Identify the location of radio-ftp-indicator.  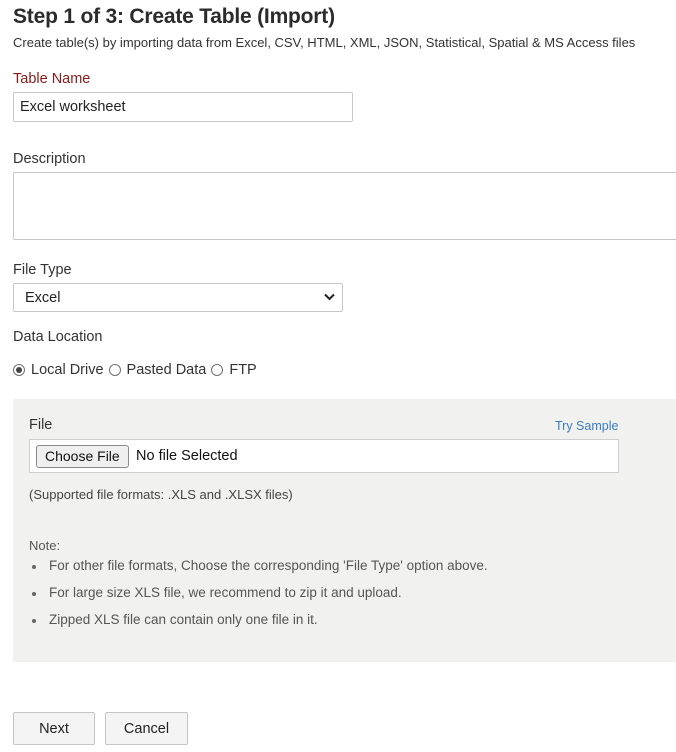
(217, 370).